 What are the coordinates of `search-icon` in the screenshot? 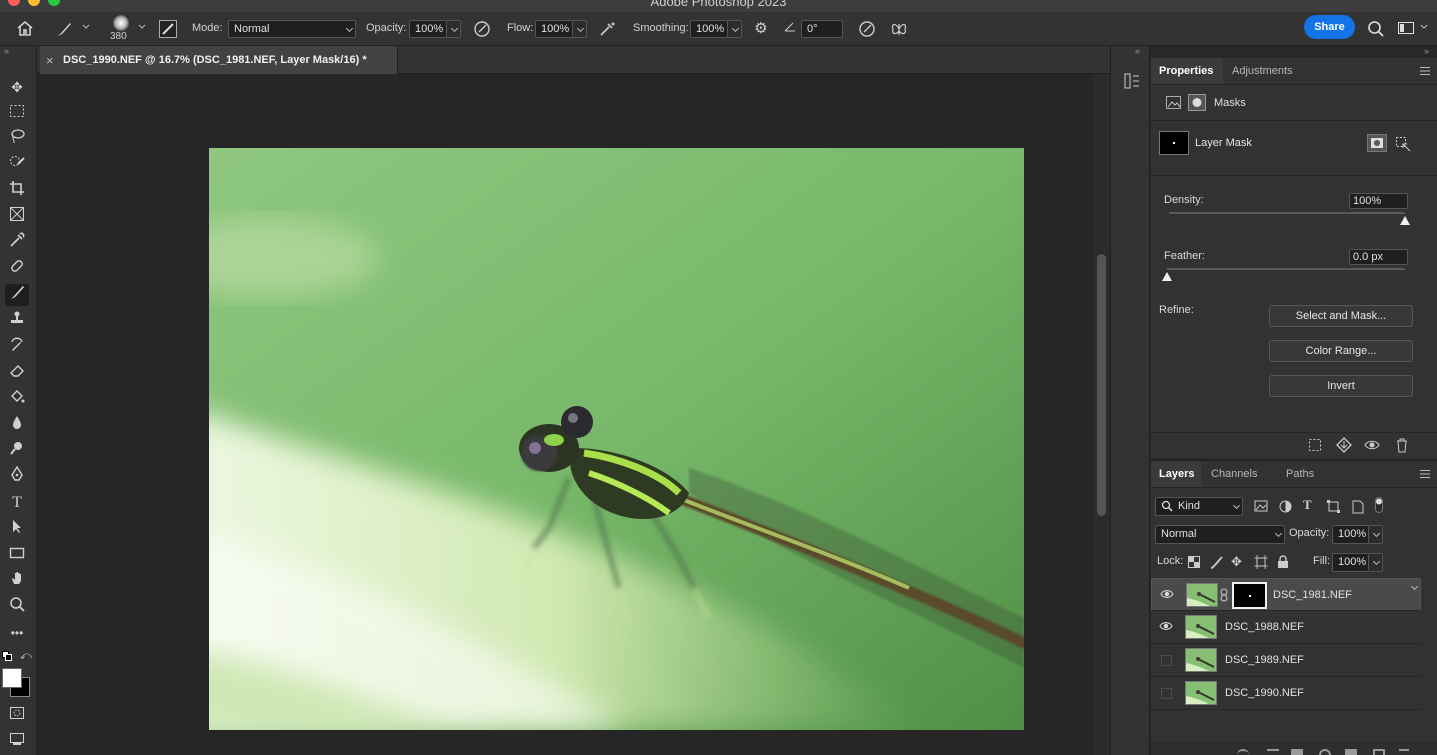 It's located at (1376, 32).